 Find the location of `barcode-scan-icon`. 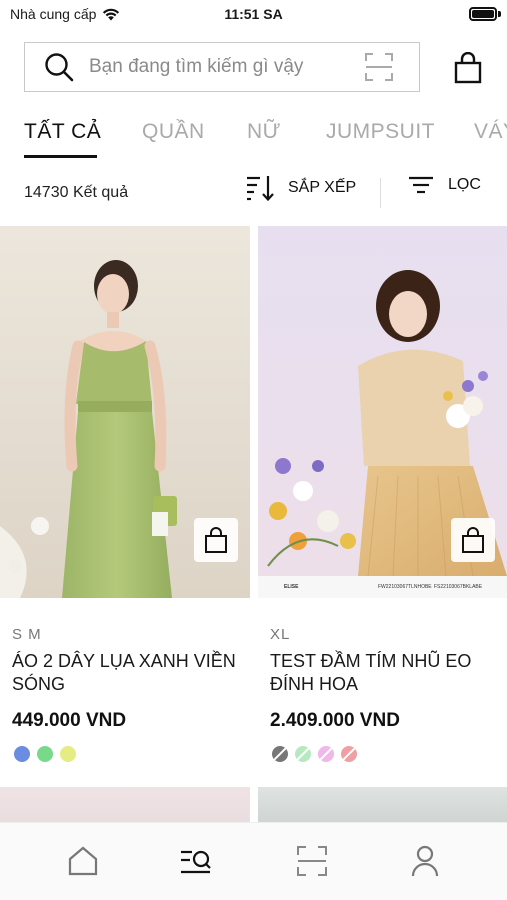

barcode-scan-icon is located at coordinates (379, 67).